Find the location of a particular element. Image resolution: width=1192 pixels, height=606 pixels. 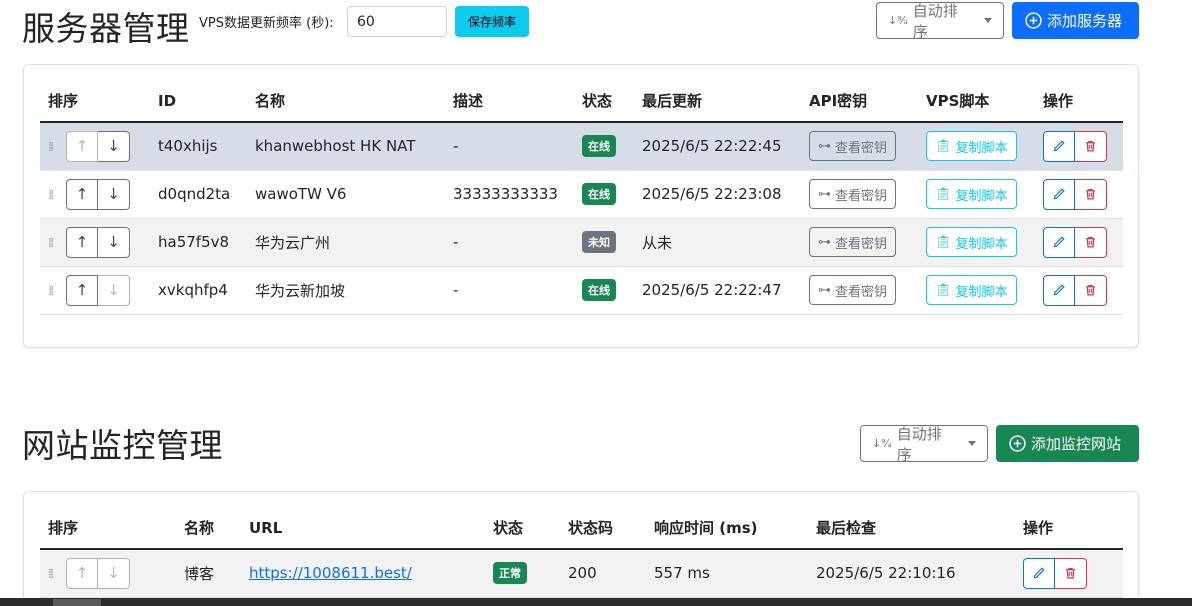

status-badge: 正常 is located at coordinates (510, 573).